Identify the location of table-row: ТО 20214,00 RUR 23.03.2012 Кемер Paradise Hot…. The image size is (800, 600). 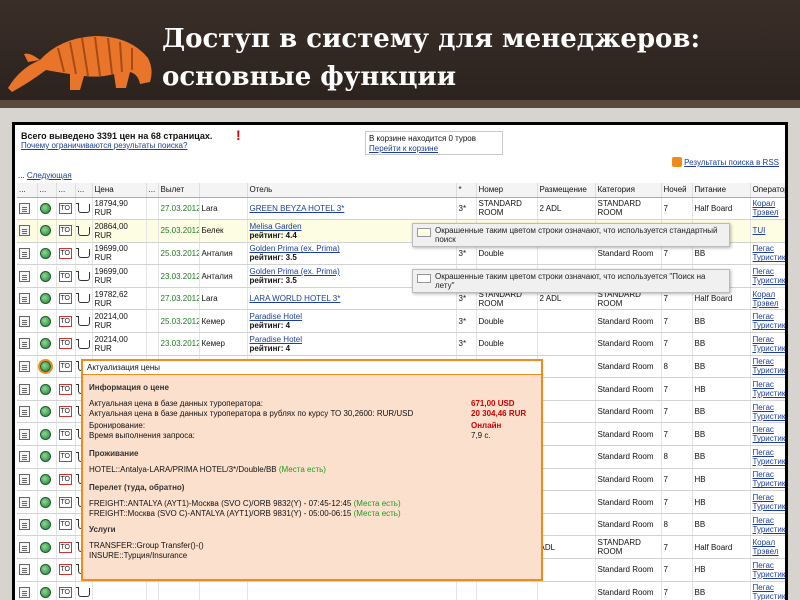
(401, 344).